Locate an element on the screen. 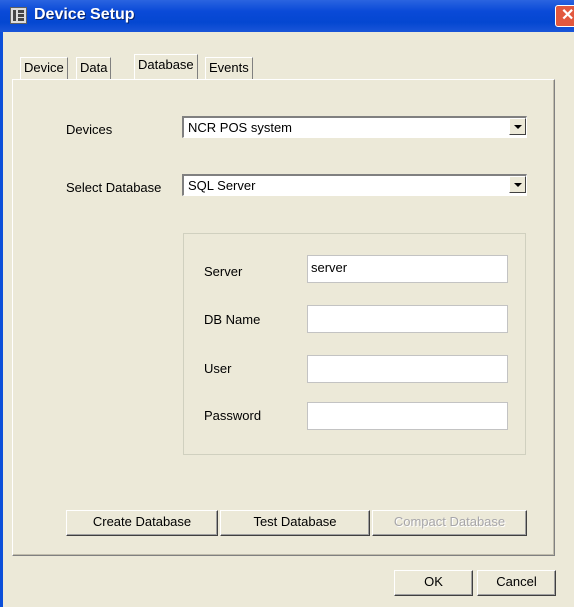 This screenshot has height=607, width=574. password-label: Password is located at coordinates (233, 415).